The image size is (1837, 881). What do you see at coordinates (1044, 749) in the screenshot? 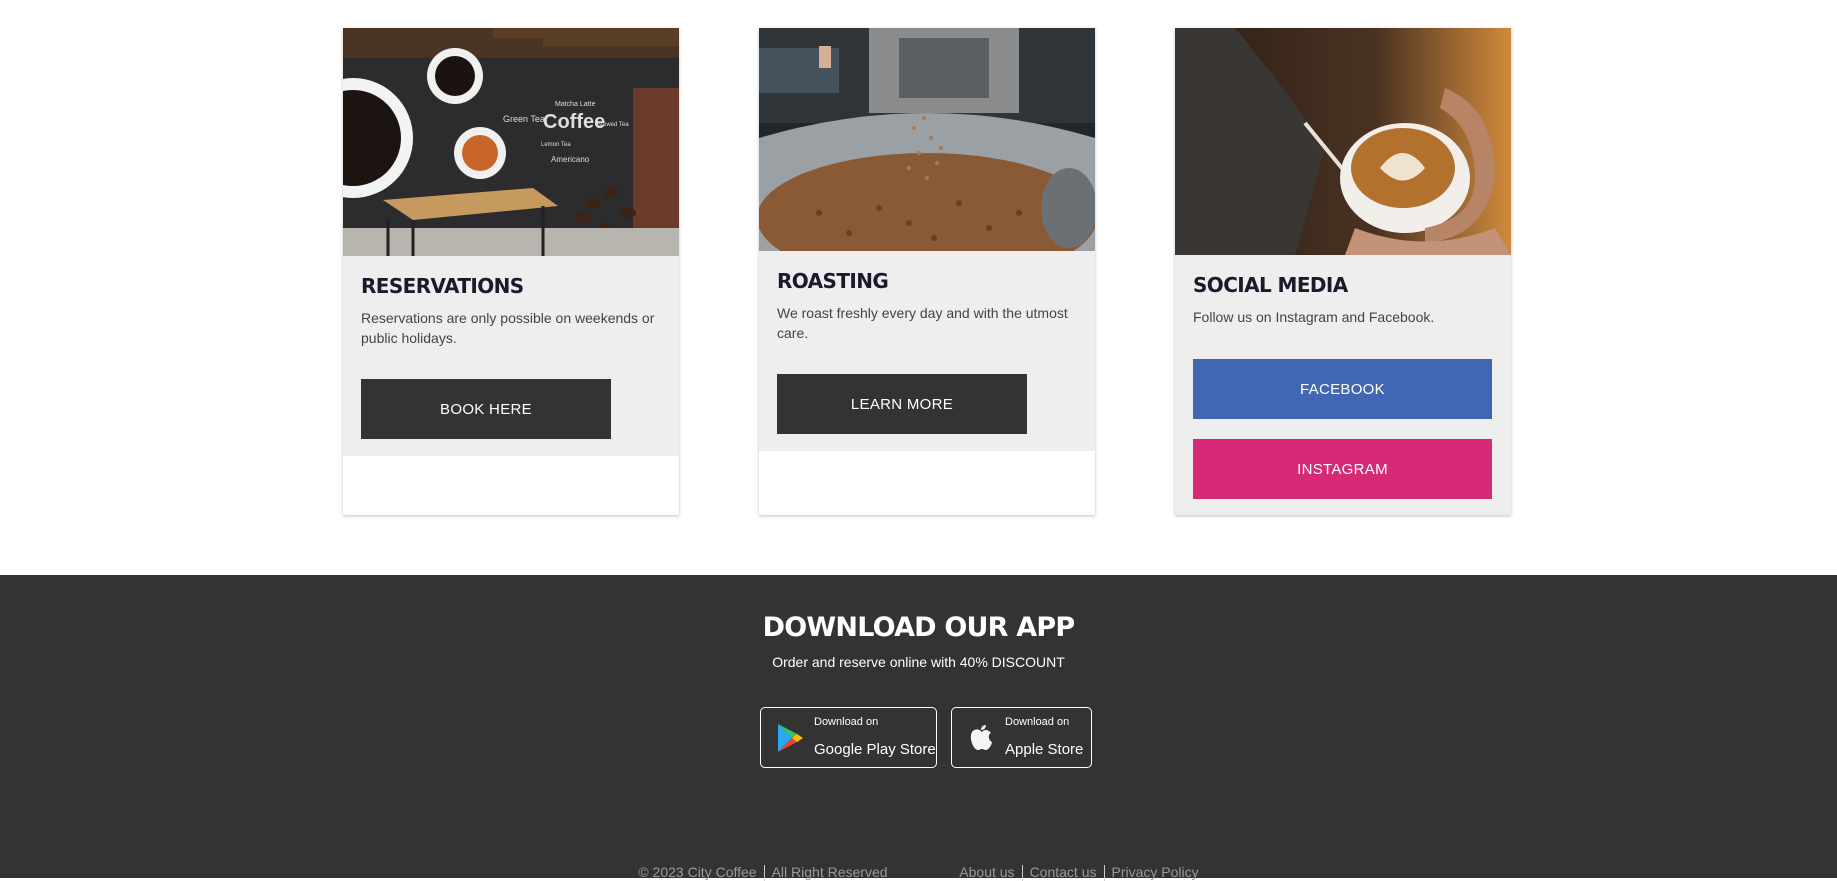
I see `store-name: Apple Store` at bounding box center [1044, 749].